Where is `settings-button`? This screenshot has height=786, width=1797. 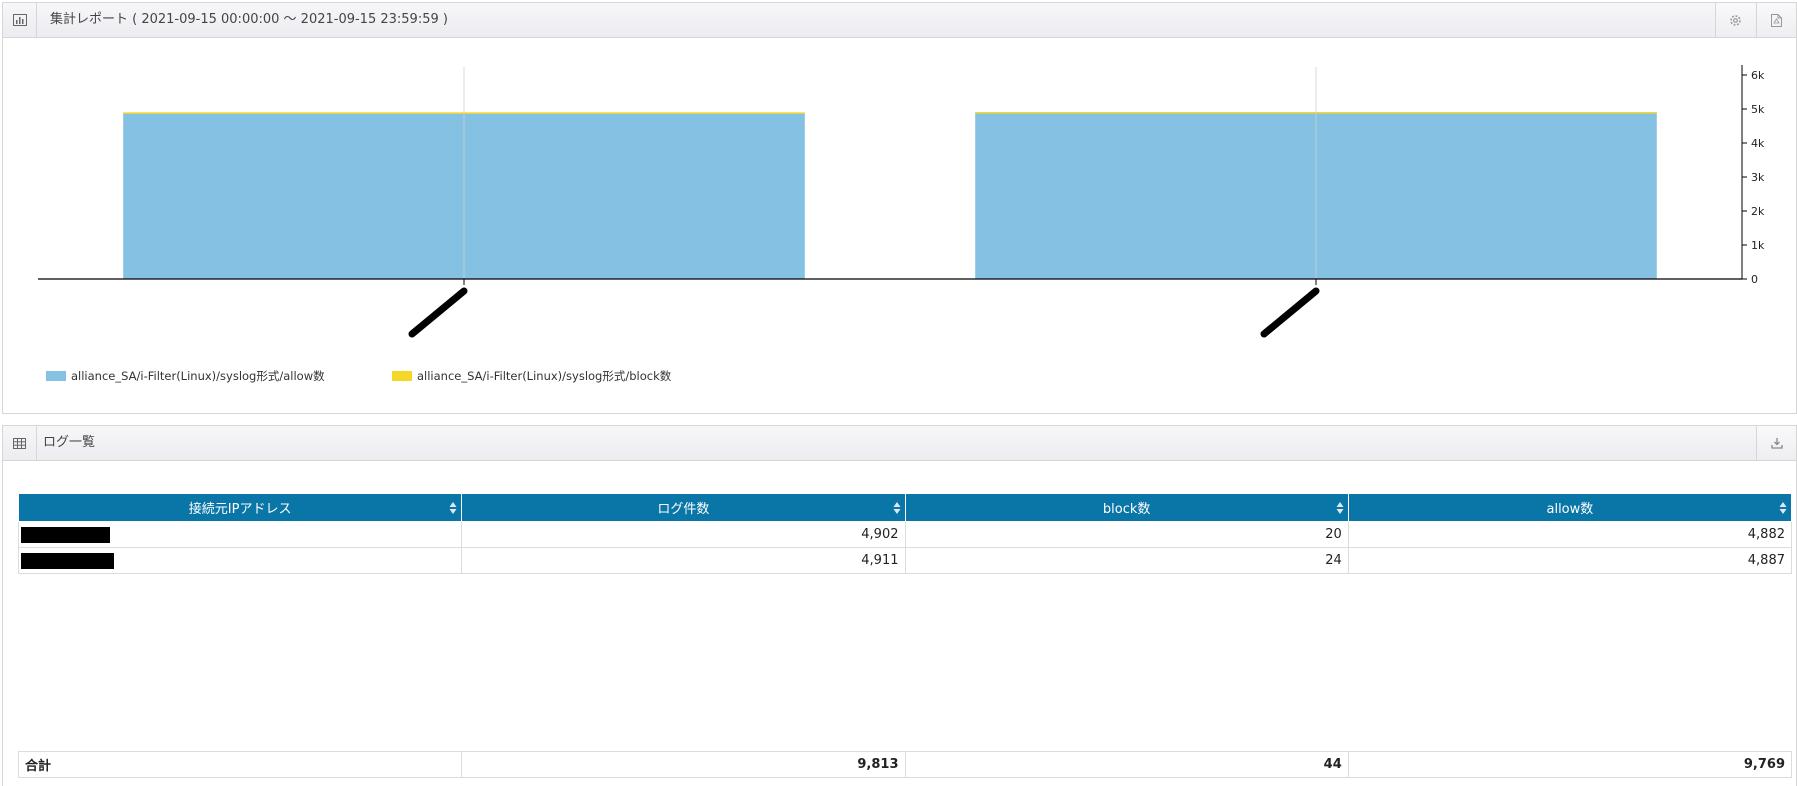 settings-button is located at coordinates (1735, 20).